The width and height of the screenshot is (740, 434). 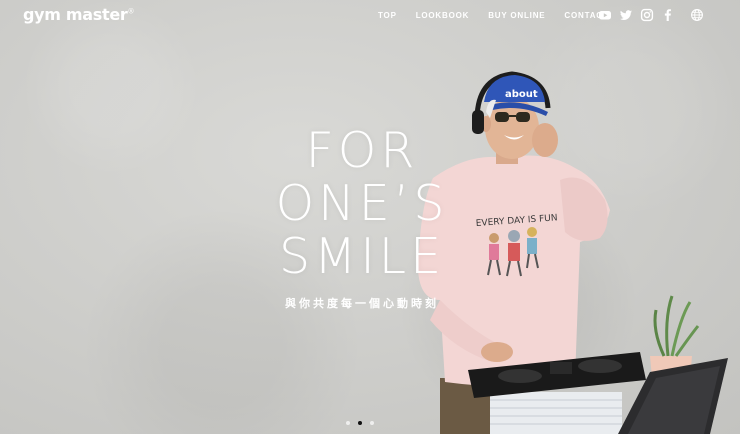 I want to click on carousel-dots, so click(x=364, y=423).